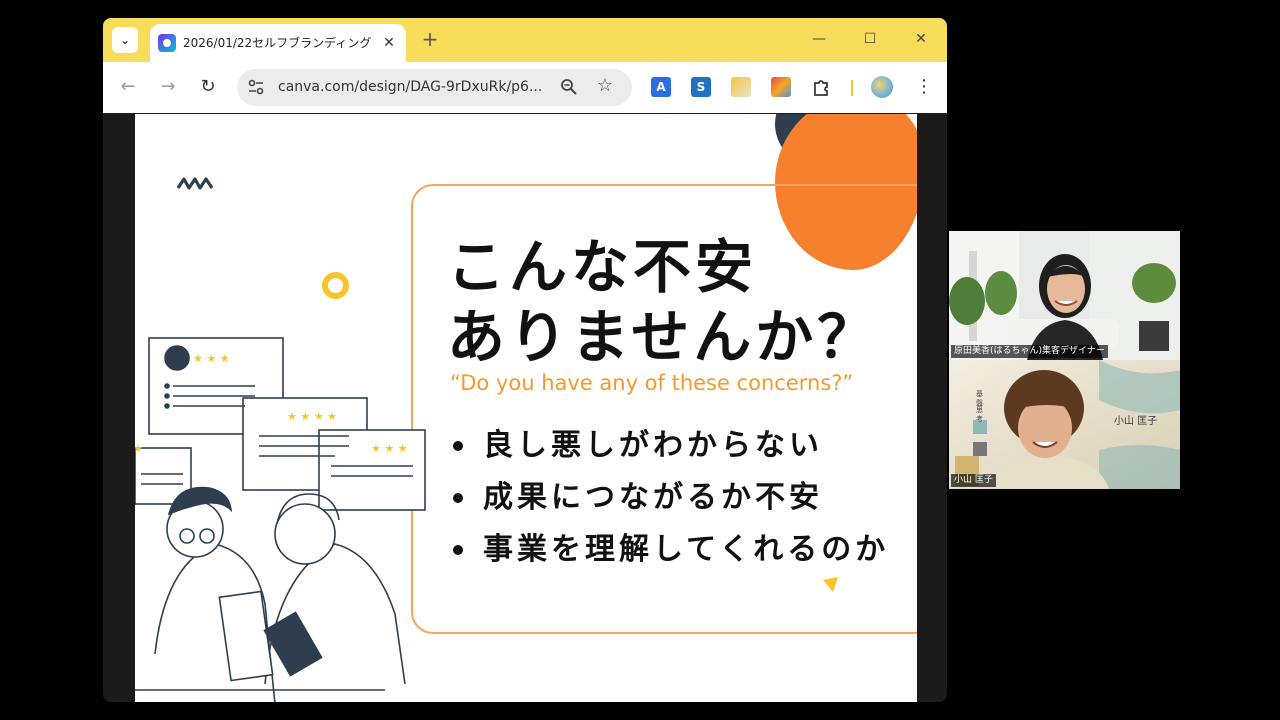  I want to click on forward-button: →, so click(168, 87).